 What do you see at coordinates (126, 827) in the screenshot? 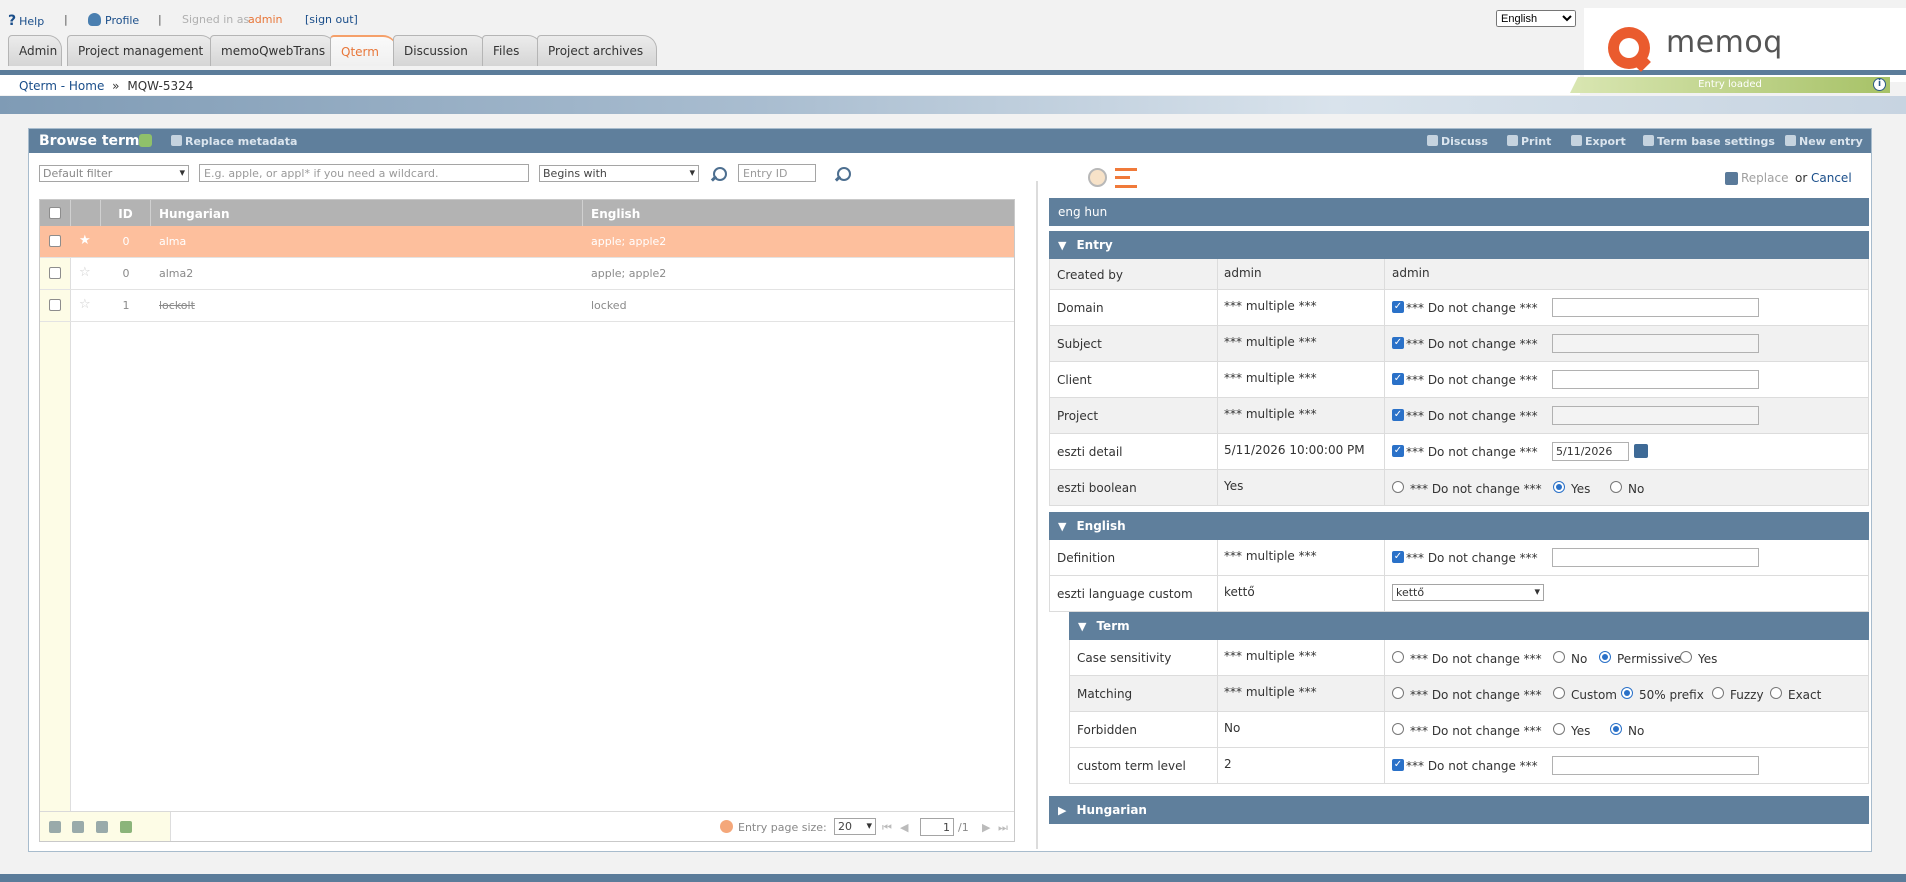
I see `merge-icon` at bounding box center [126, 827].